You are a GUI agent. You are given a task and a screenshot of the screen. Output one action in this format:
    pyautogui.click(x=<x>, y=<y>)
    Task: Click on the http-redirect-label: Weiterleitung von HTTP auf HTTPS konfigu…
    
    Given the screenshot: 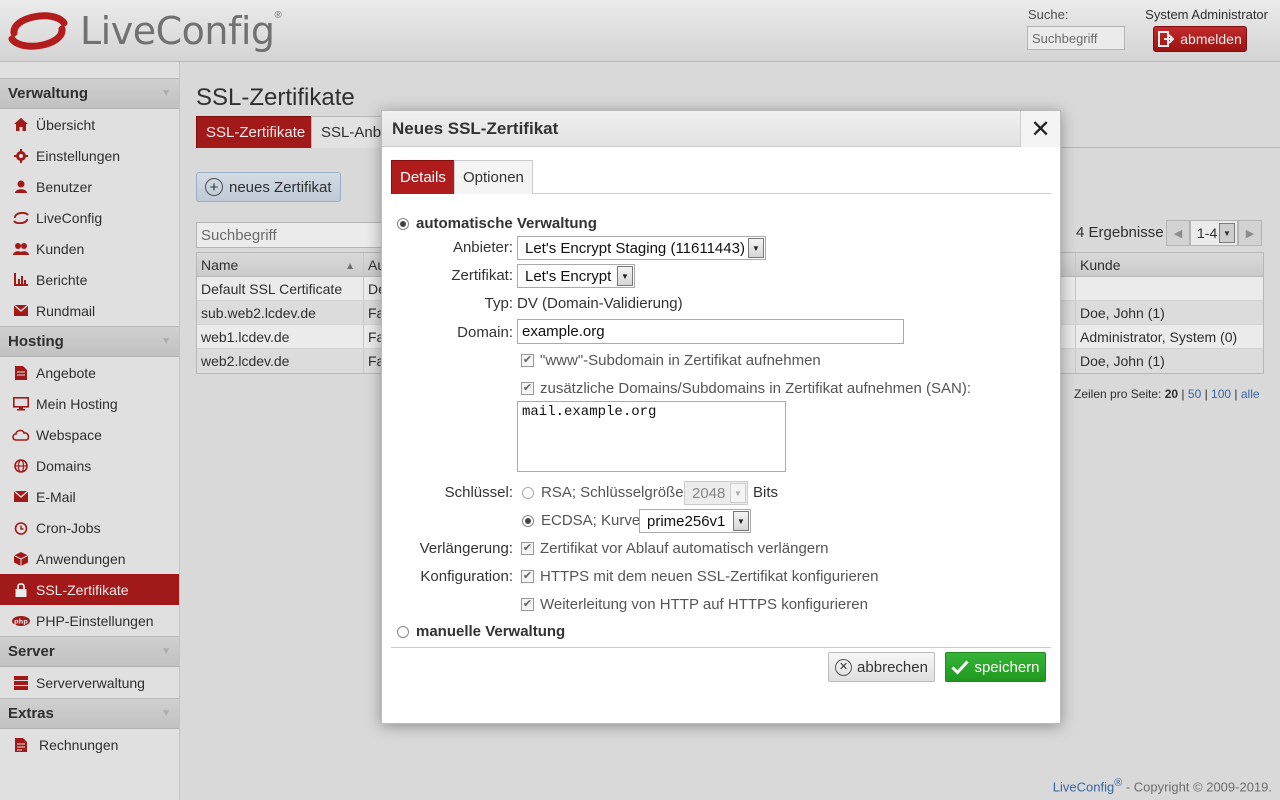 What is the action you would take?
    pyautogui.click(x=704, y=604)
    